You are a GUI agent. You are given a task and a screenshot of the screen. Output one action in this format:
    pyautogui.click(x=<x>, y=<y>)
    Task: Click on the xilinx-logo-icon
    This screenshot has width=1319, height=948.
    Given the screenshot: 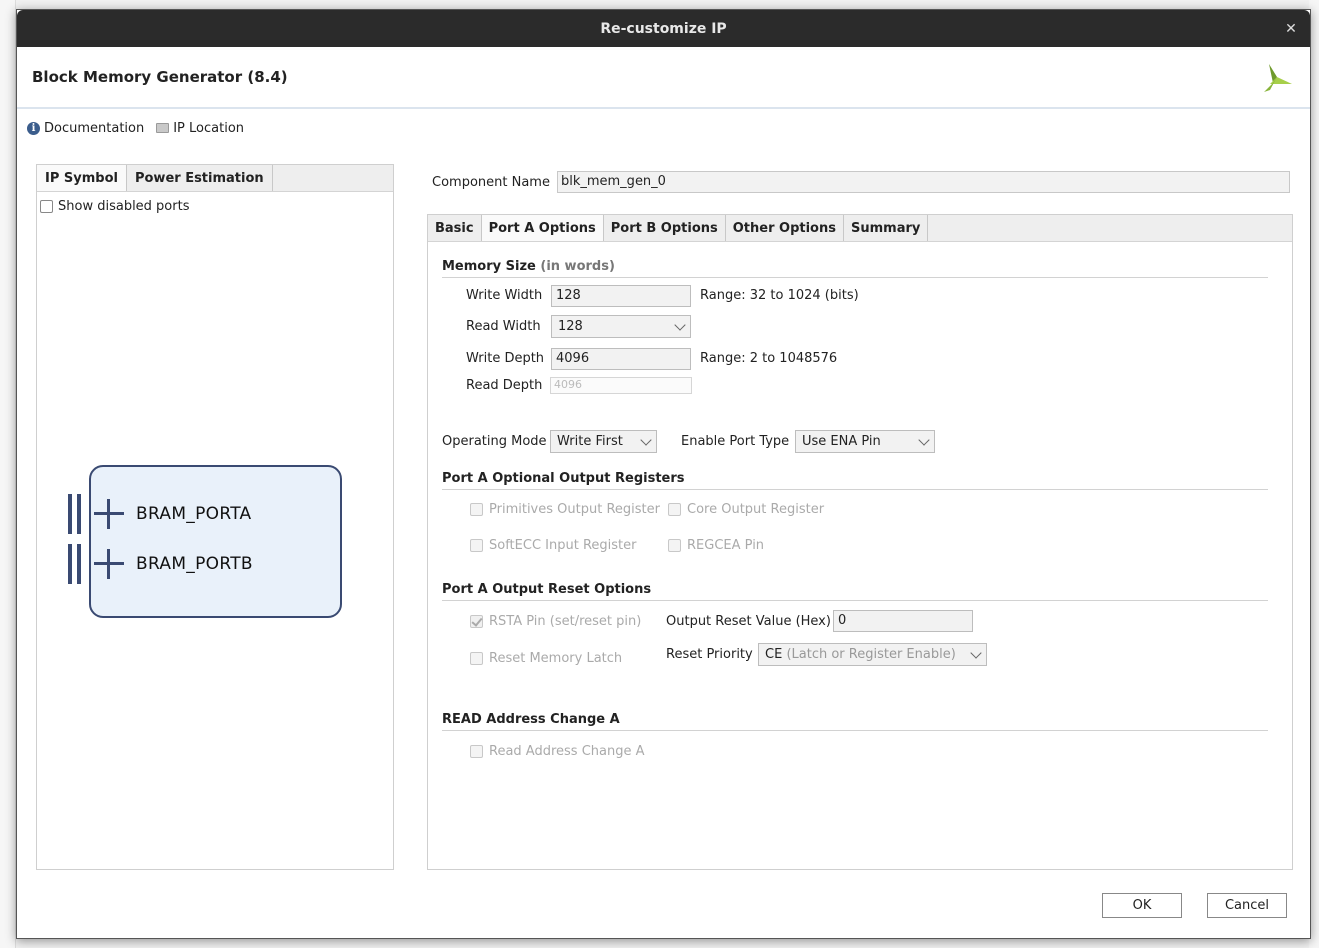 What is the action you would take?
    pyautogui.click(x=1278, y=78)
    